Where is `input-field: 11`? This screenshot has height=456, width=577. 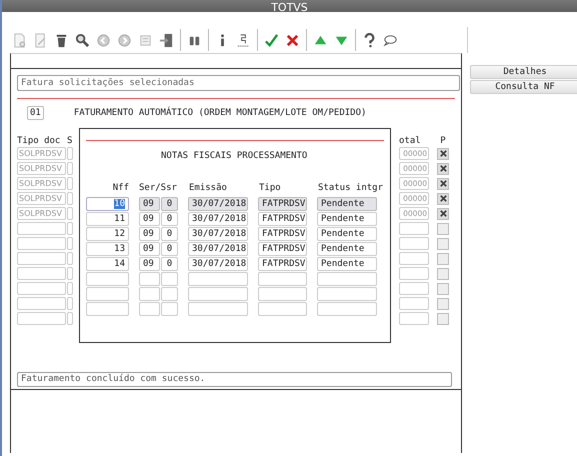
input-field: 11 is located at coordinates (107, 219).